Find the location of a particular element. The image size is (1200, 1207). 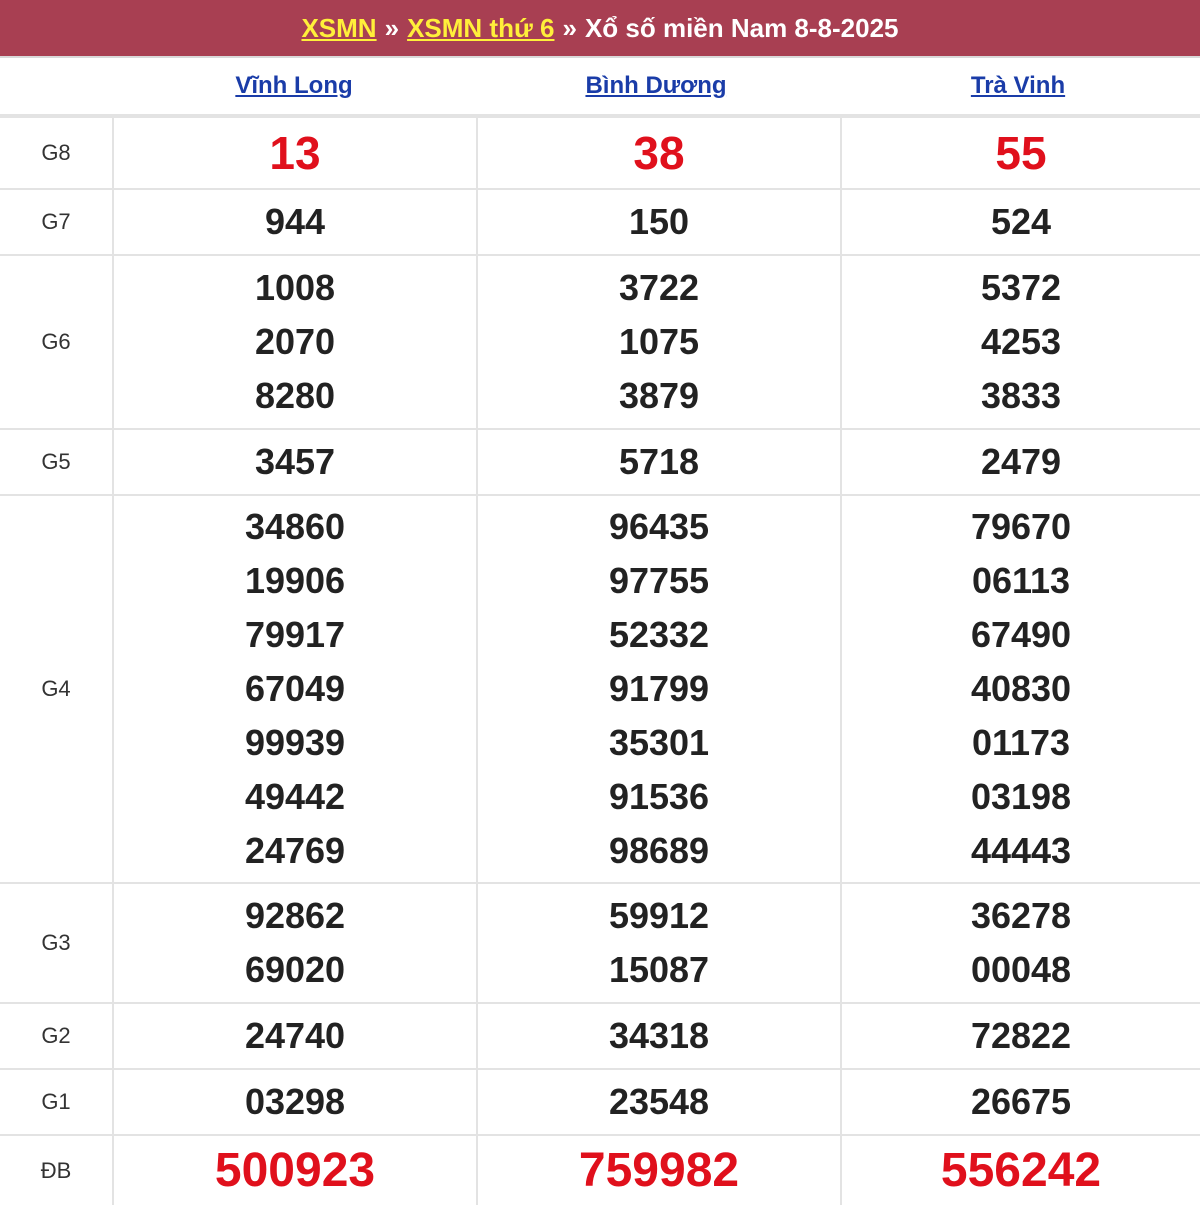

prize-number: 67490 is located at coordinates (1021, 634).